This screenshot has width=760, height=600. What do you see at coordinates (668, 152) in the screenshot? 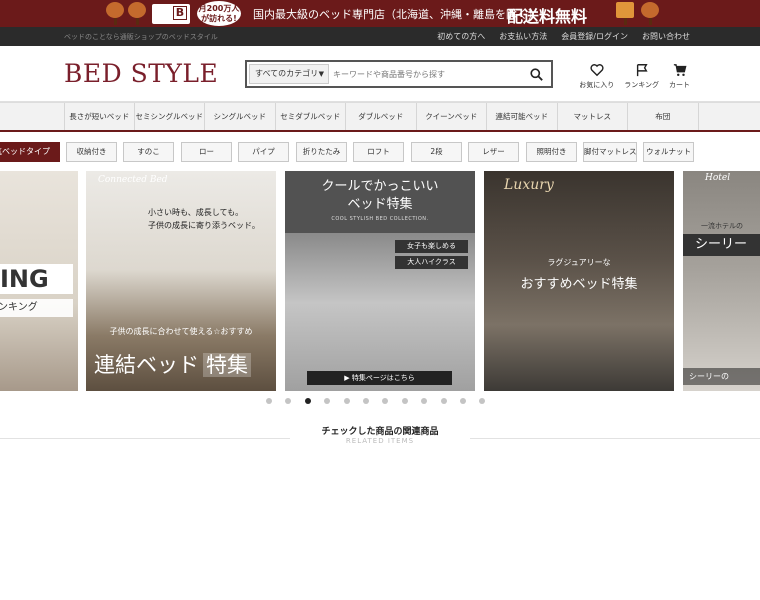
I see `tag-walnut: ウォルナット` at bounding box center [668, 152].